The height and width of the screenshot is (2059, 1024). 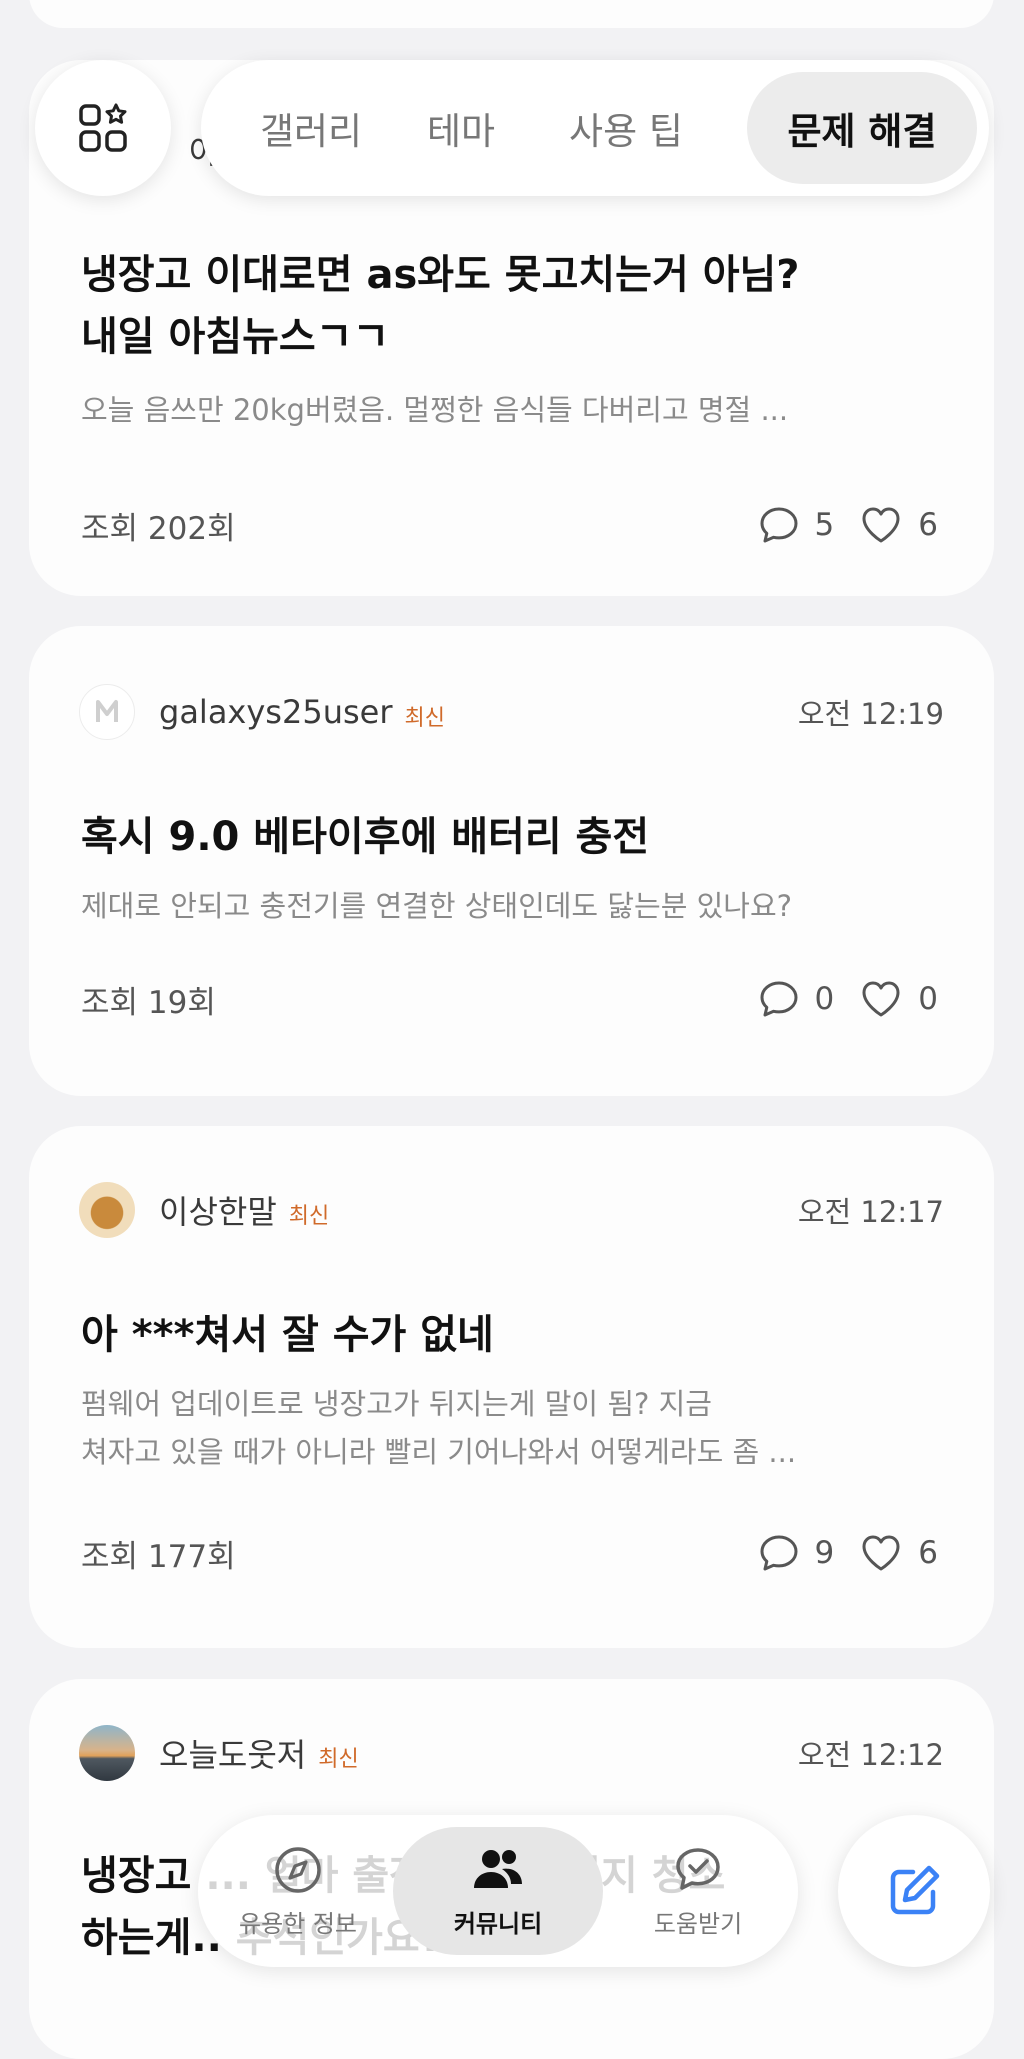 I want to click on post-meta: 조회 19회 0 0, so click(x=509, y=999).